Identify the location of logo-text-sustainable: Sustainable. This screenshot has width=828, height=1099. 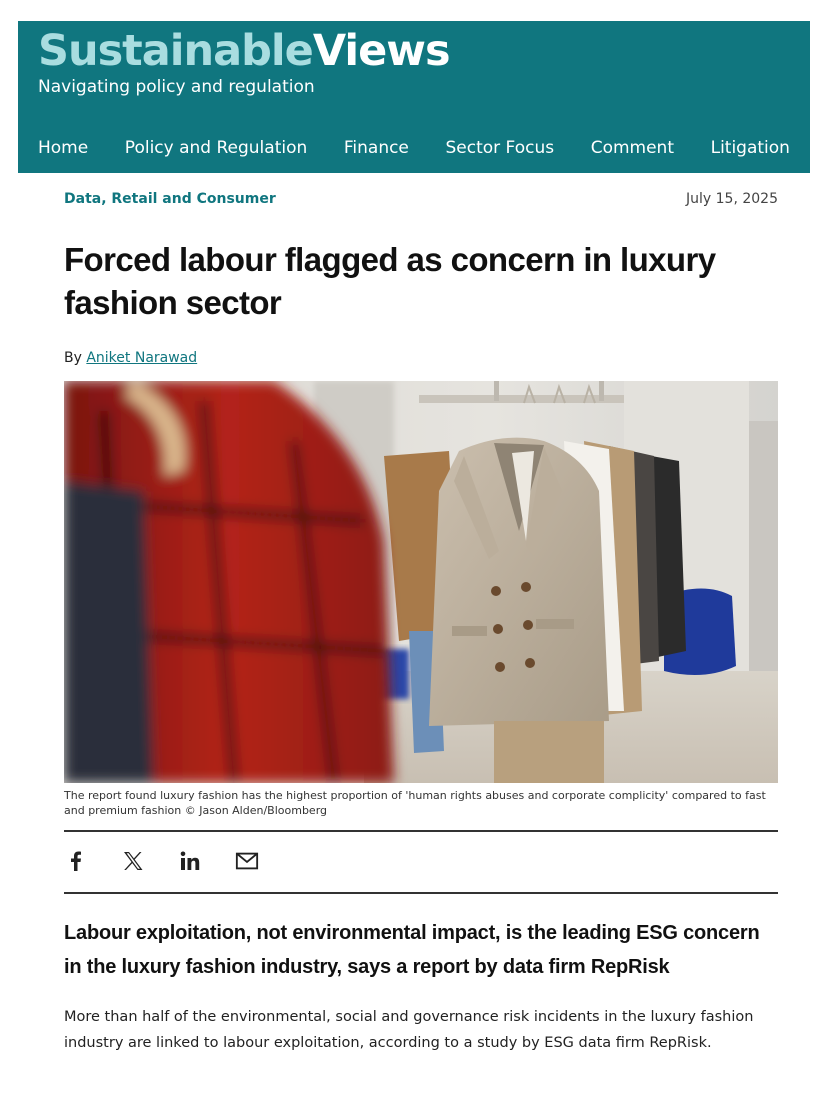
(176, 51).